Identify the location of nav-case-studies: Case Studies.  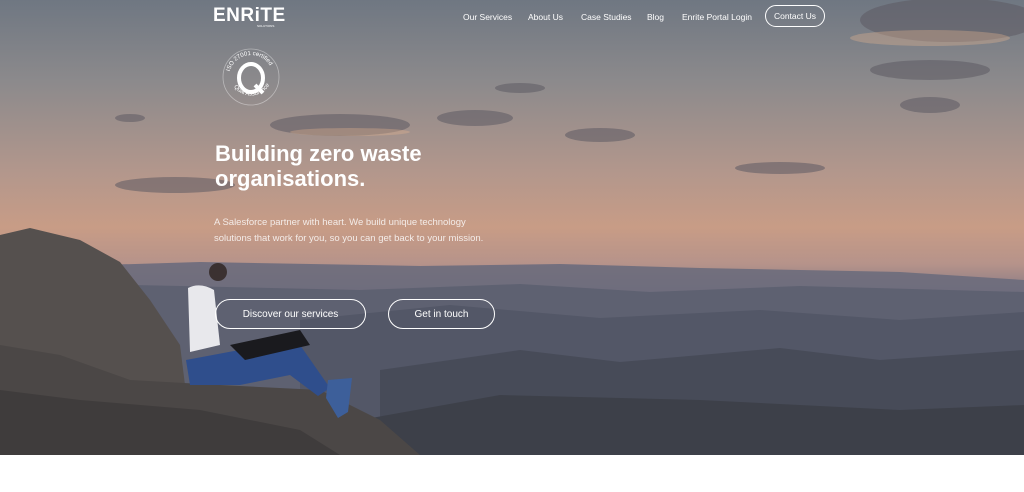
(606, 17).